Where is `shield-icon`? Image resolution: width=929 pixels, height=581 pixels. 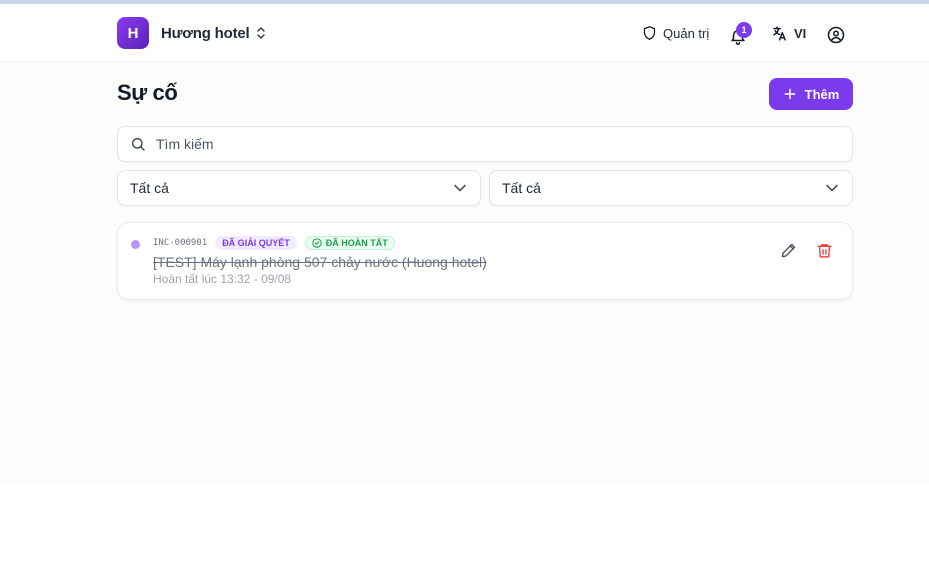
shield-icon is located at coordinates (649, 33).